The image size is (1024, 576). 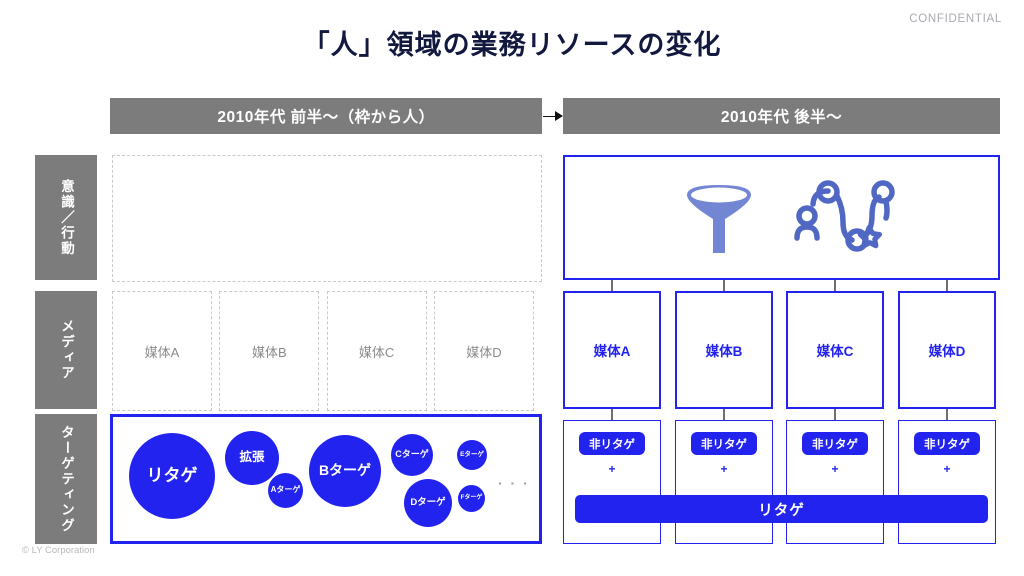 What do you see at coordinates (781, 217) in the screenshot?
I see `right-awareness-box` at bounding box center [781, 217].